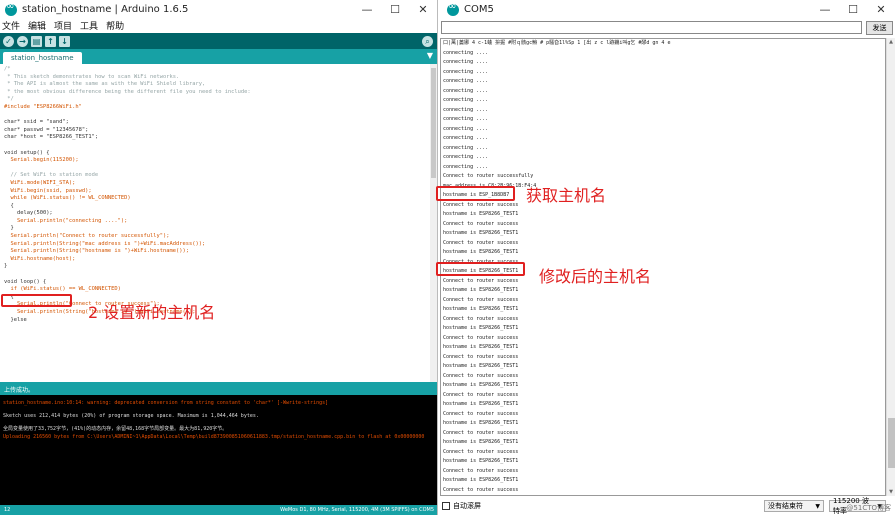  I want to click on scroll-up-icon: ▲, so click(891, 42).